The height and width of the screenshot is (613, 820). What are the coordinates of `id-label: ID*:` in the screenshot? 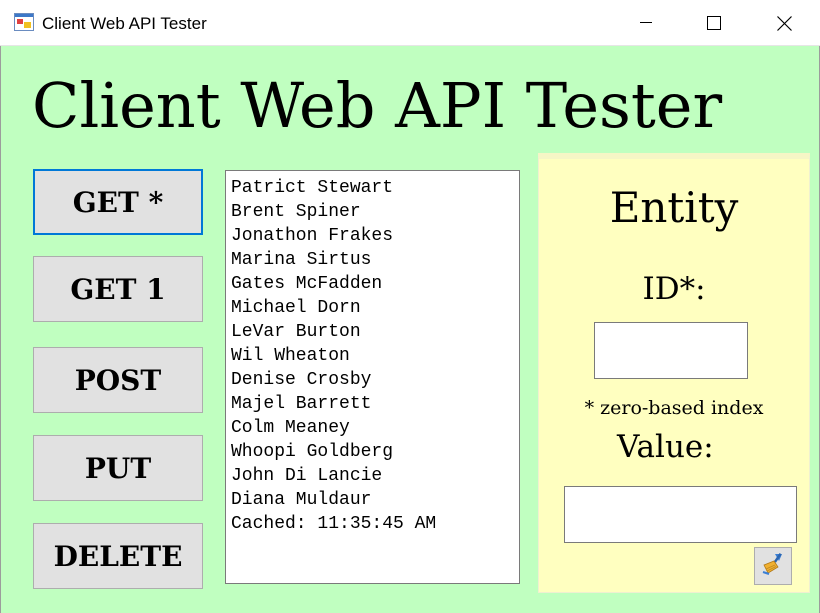 It's located at (674, 289).